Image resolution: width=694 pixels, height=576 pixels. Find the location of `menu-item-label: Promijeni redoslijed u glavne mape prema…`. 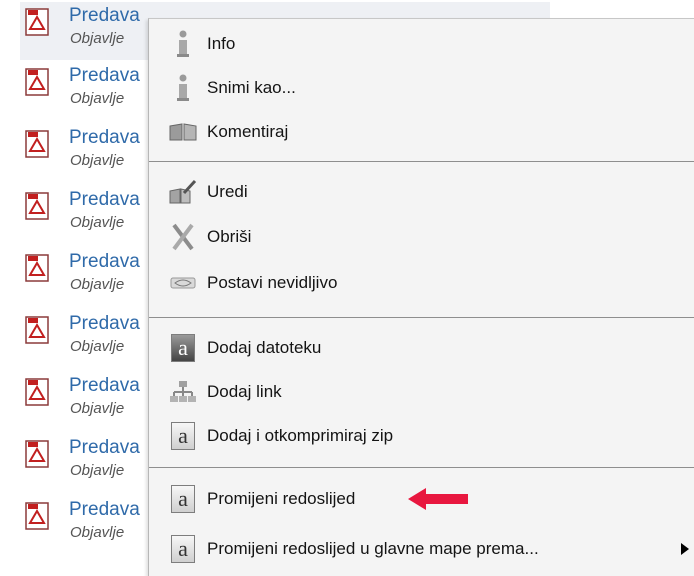

menu-item-label: Promijeni redoslijed u glavne mape prema… is located at coordinates (373, 548).